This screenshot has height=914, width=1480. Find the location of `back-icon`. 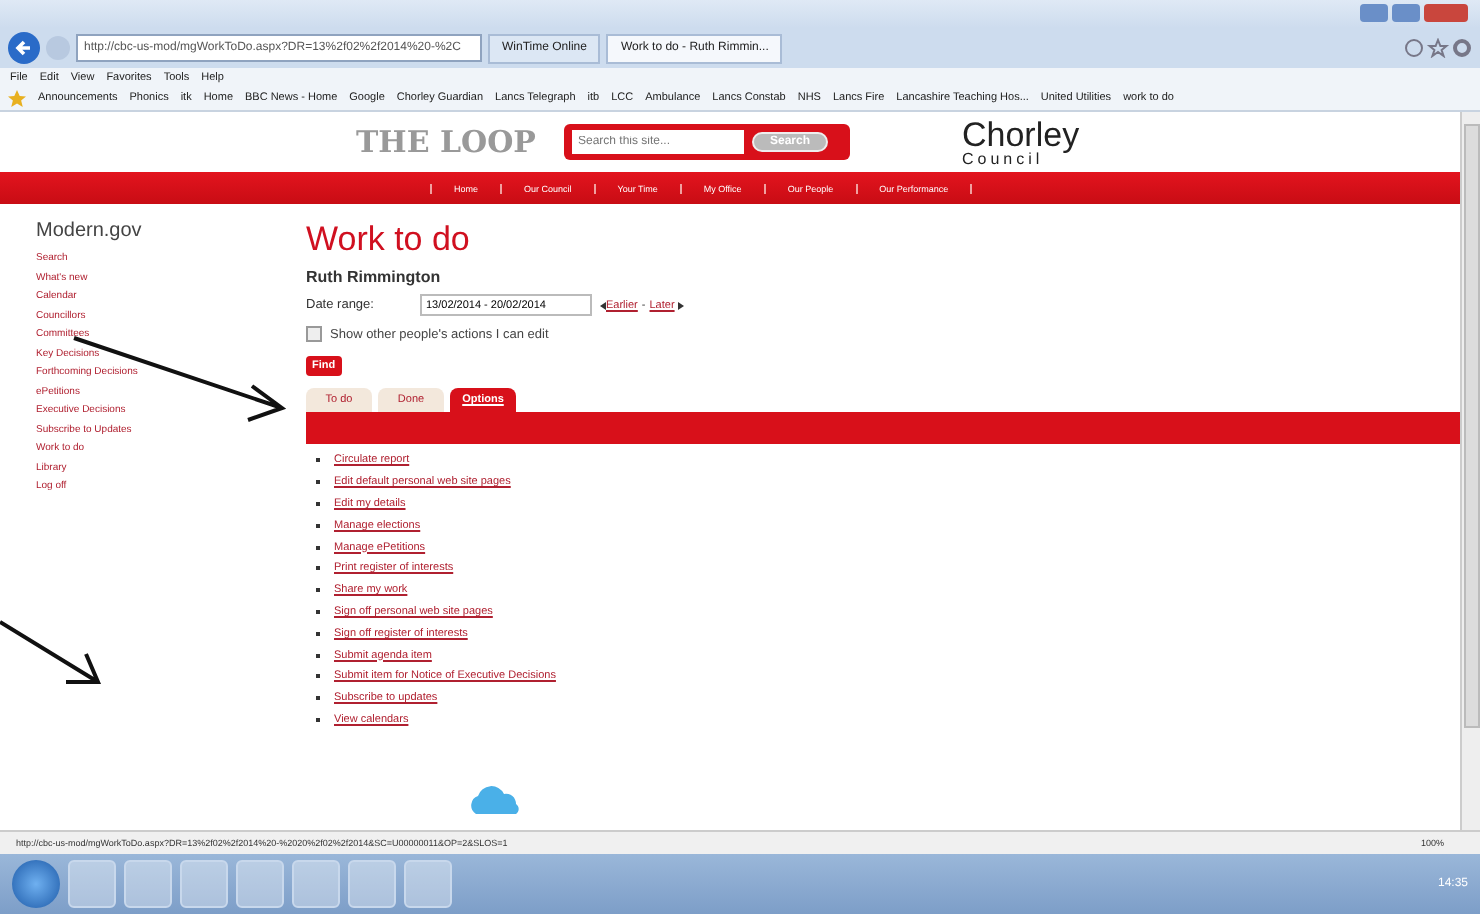

back-icon is located at coordinates (24, 48).